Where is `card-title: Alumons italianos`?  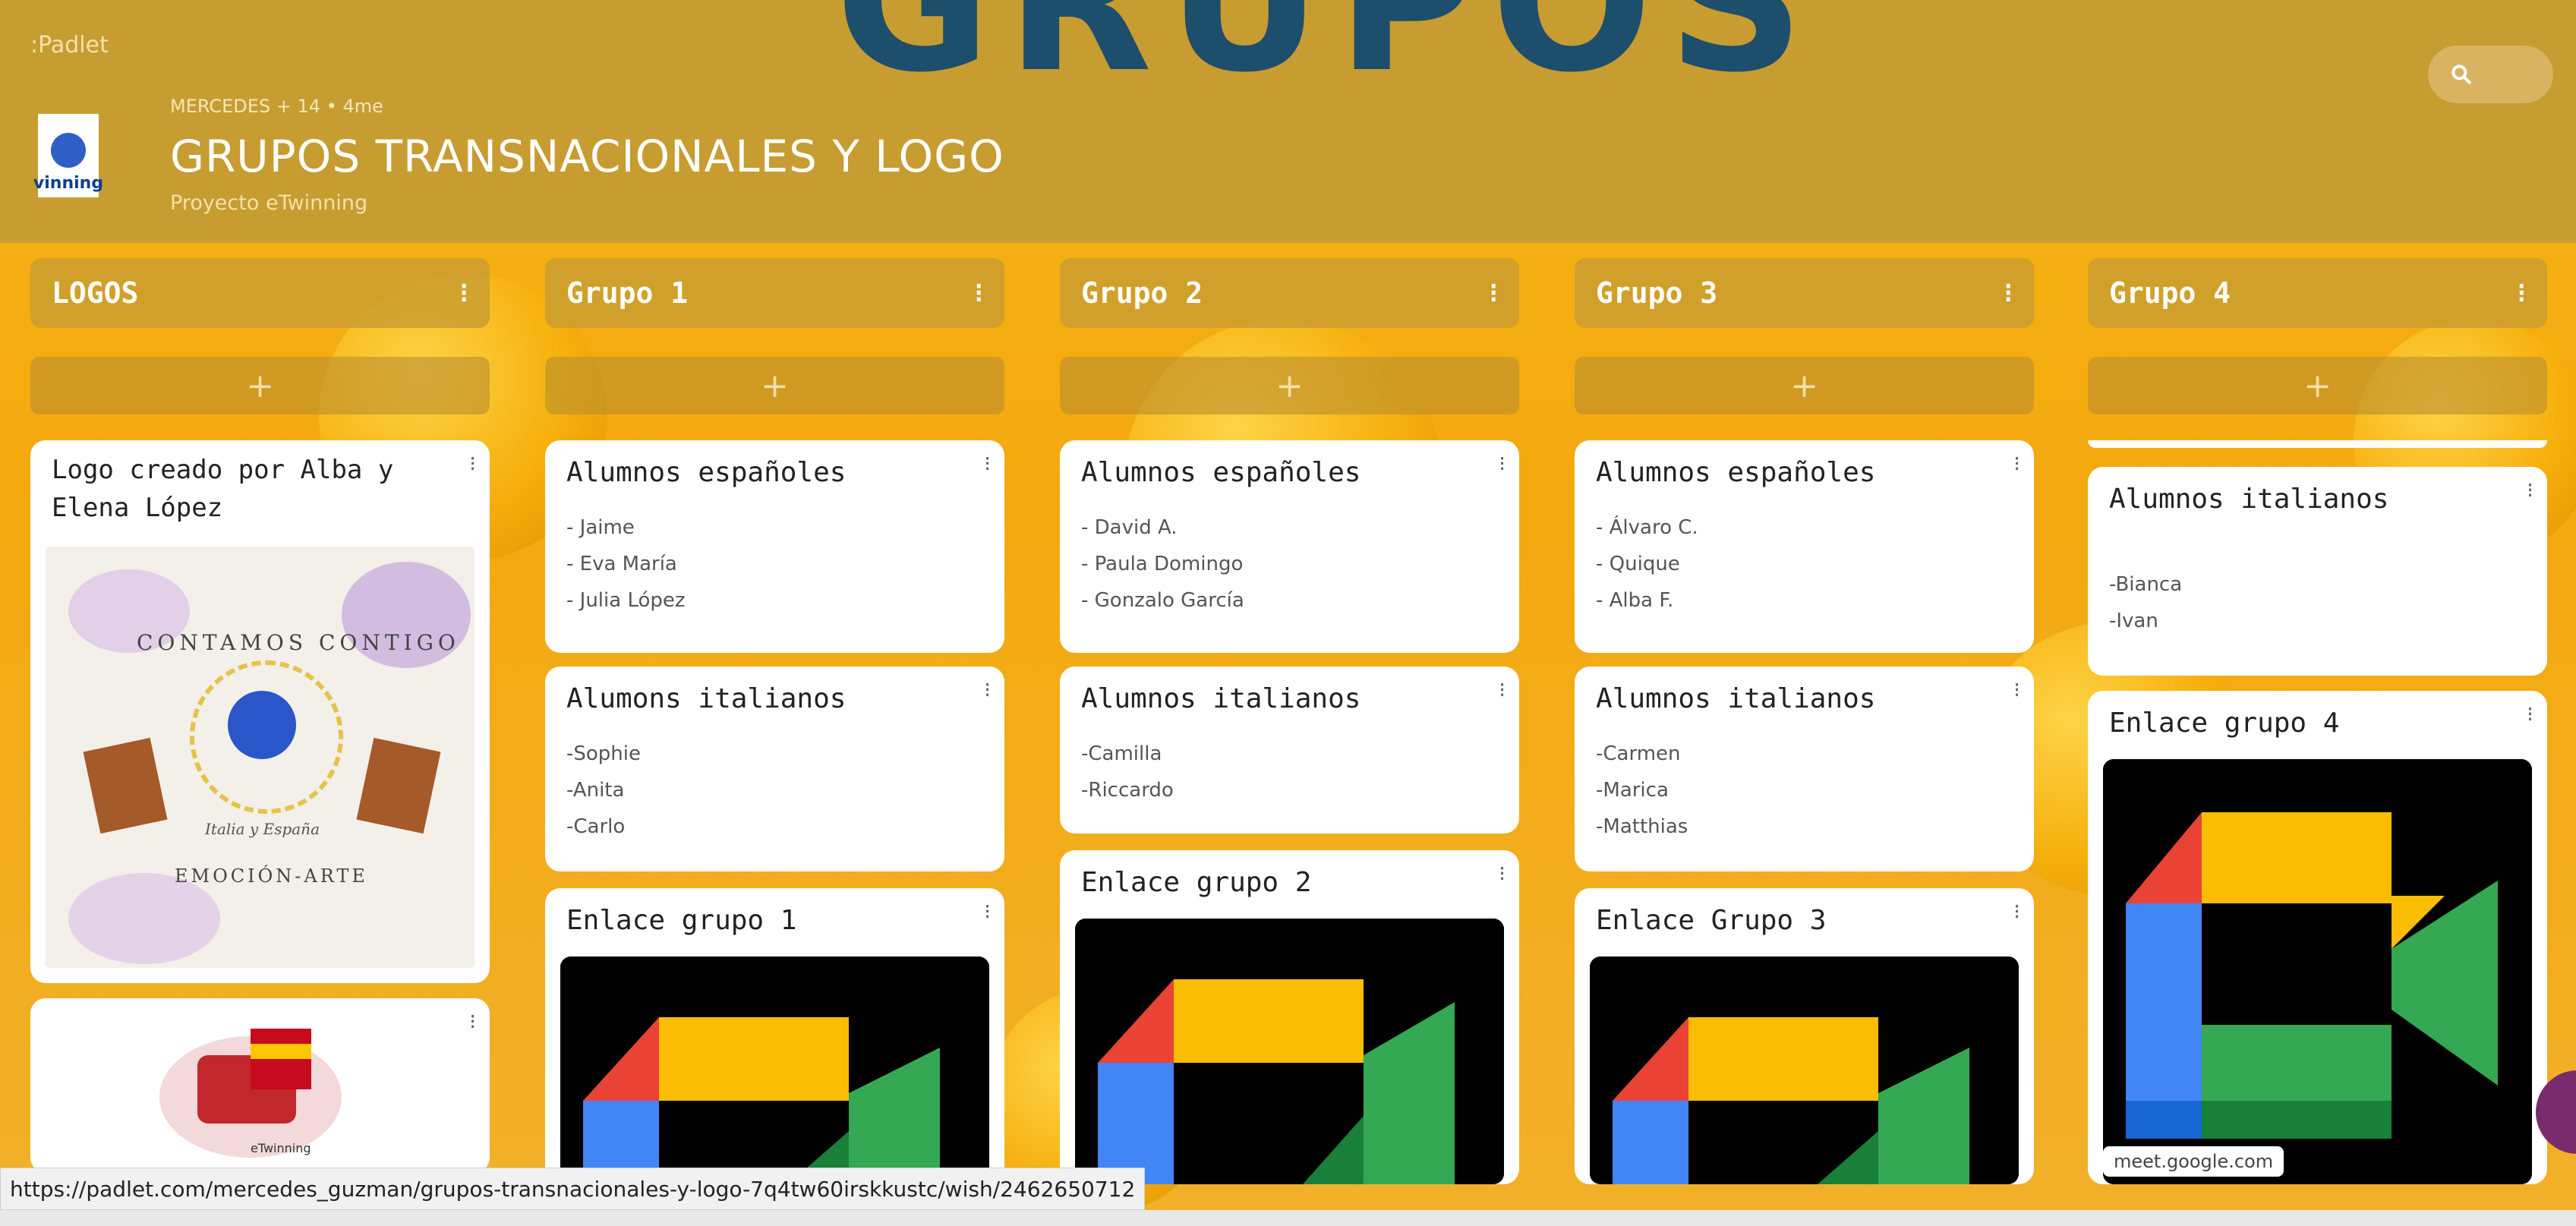 card-title: Alumons italianos is located at coordinates (706, 698).